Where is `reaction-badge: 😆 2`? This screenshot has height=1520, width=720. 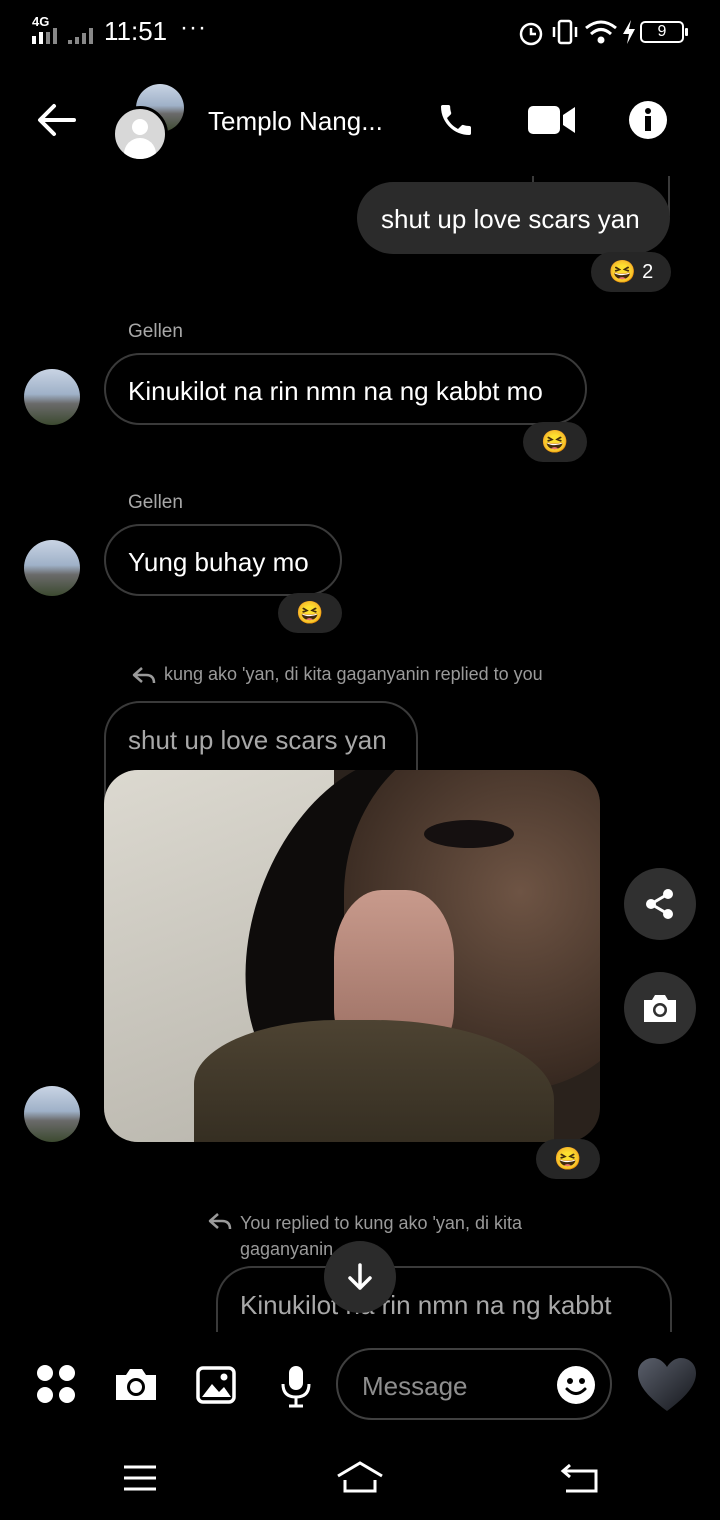
reaction-badge: 😆 2 is located at coordinates (631, 272).